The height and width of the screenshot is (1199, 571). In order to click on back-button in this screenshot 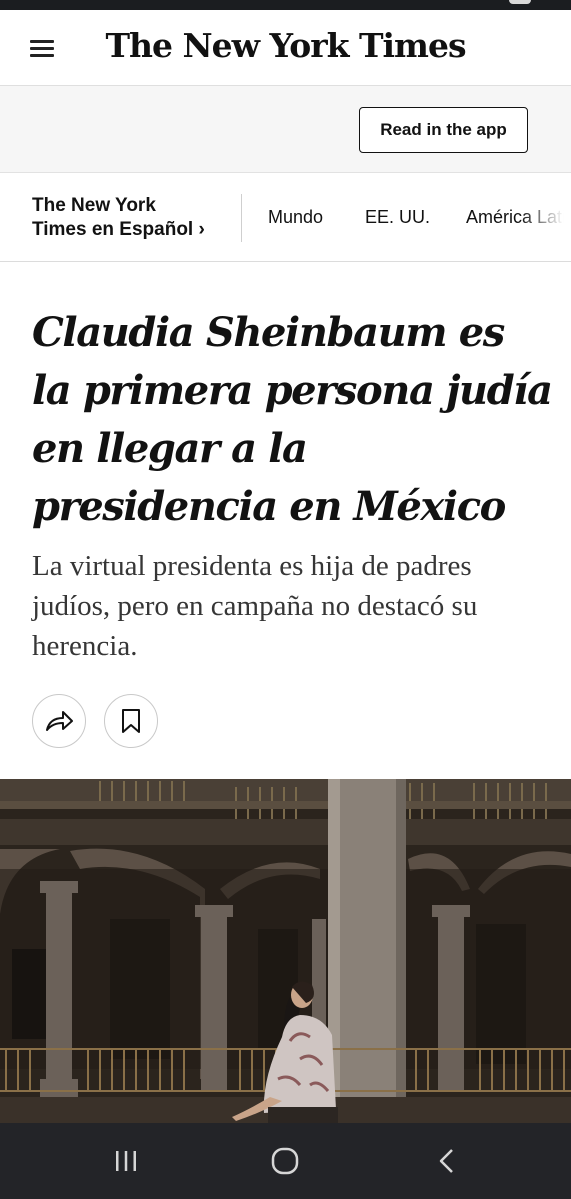, I will do `click(446, 1161)`.